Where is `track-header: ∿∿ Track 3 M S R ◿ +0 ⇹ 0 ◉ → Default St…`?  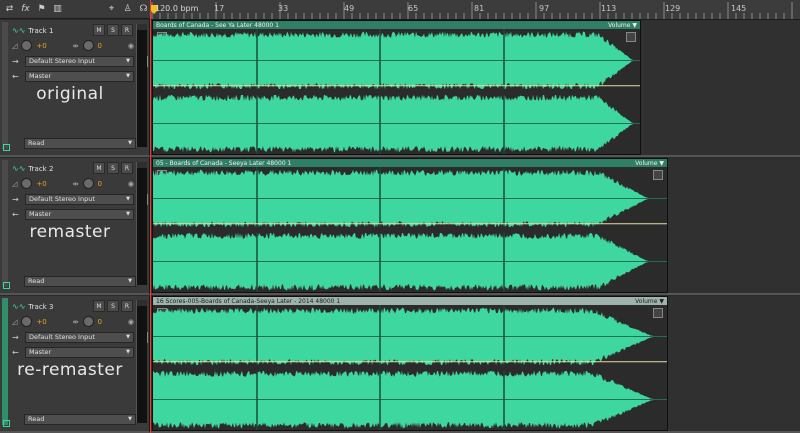 track-header: ∿∿ Track 3 M S R ◿ +0 ⇹ 0 ◉ → Default St… is located at coordinates (75, 364).